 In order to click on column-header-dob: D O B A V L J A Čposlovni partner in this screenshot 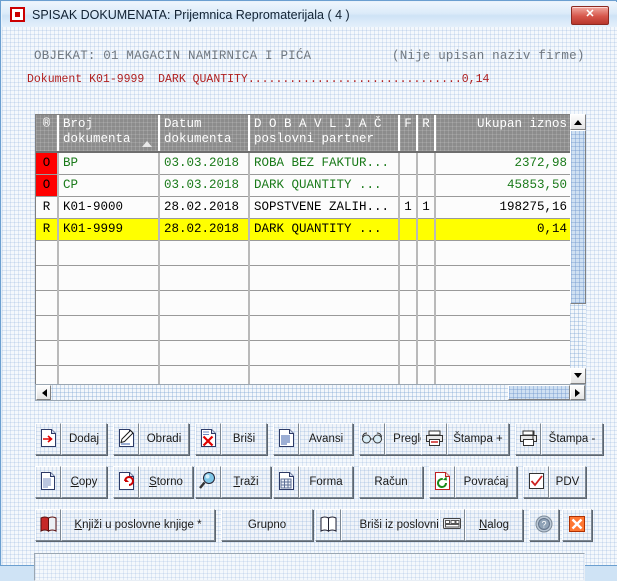, I will do `click(324, 134)`.